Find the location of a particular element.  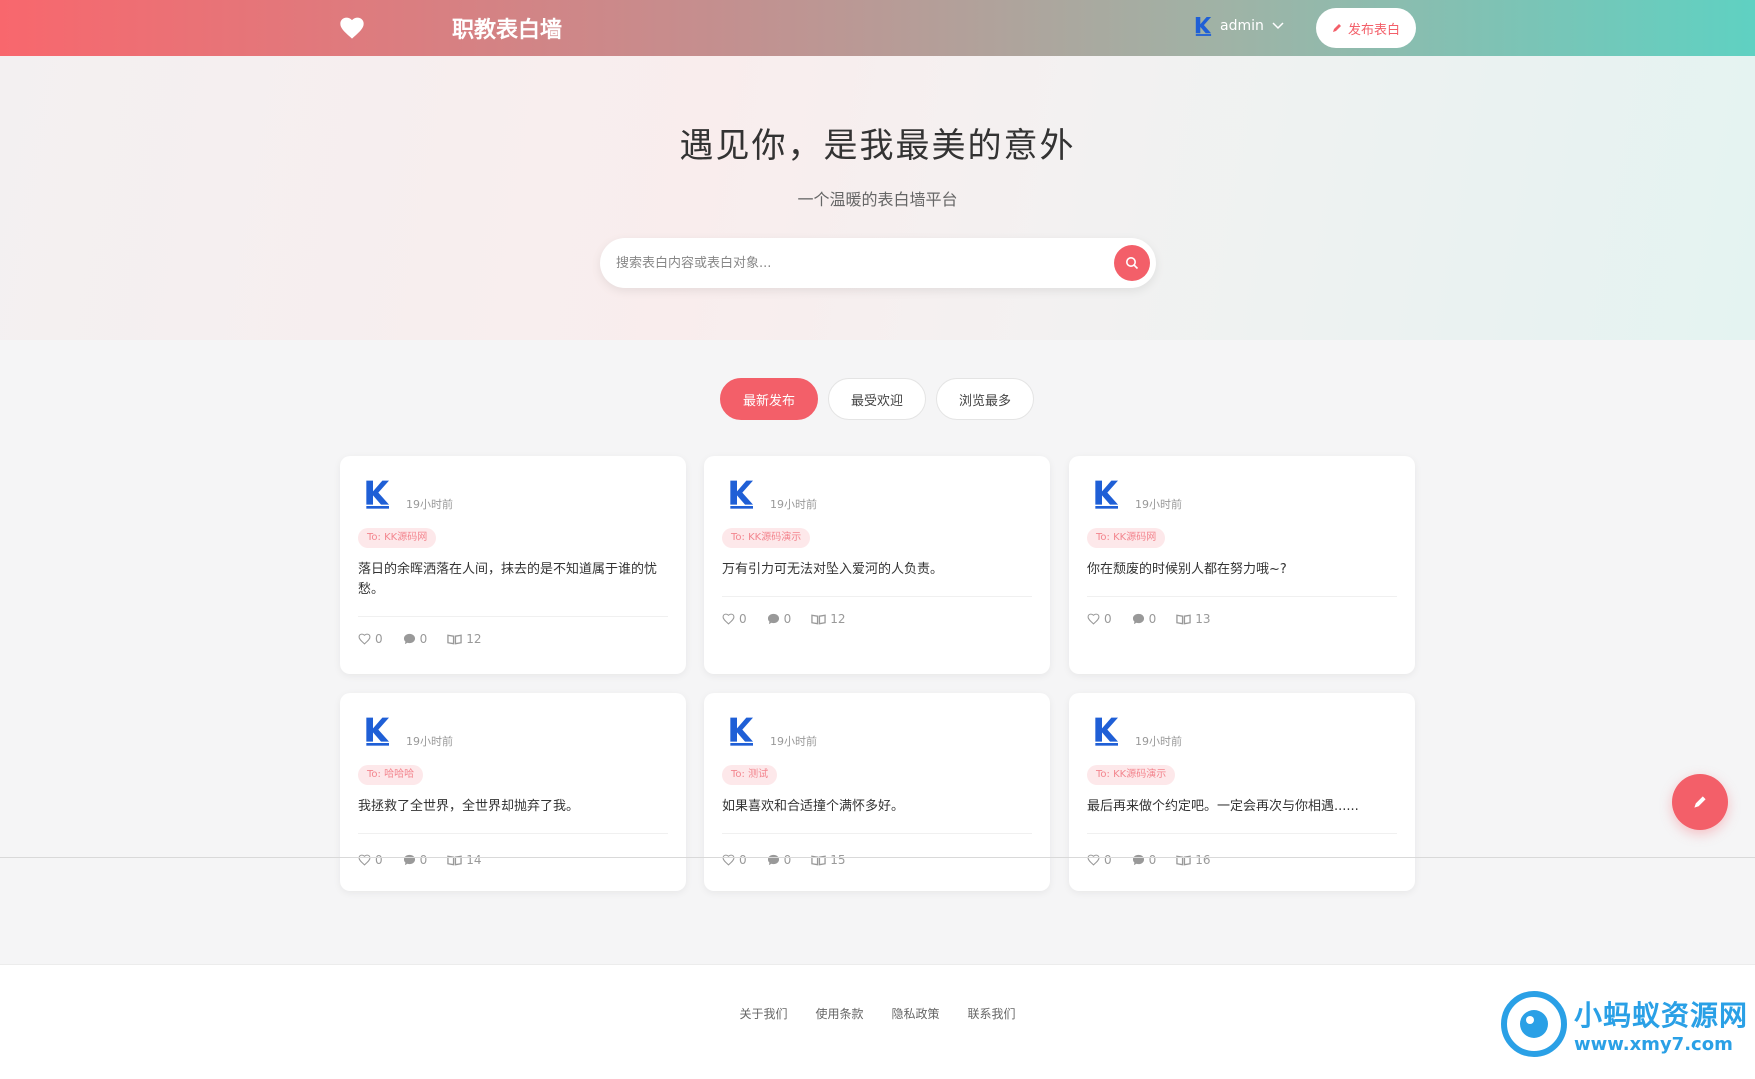

hero-subtitle: 一个温暖的表白墙平台 is located at coordinates (877, 199).